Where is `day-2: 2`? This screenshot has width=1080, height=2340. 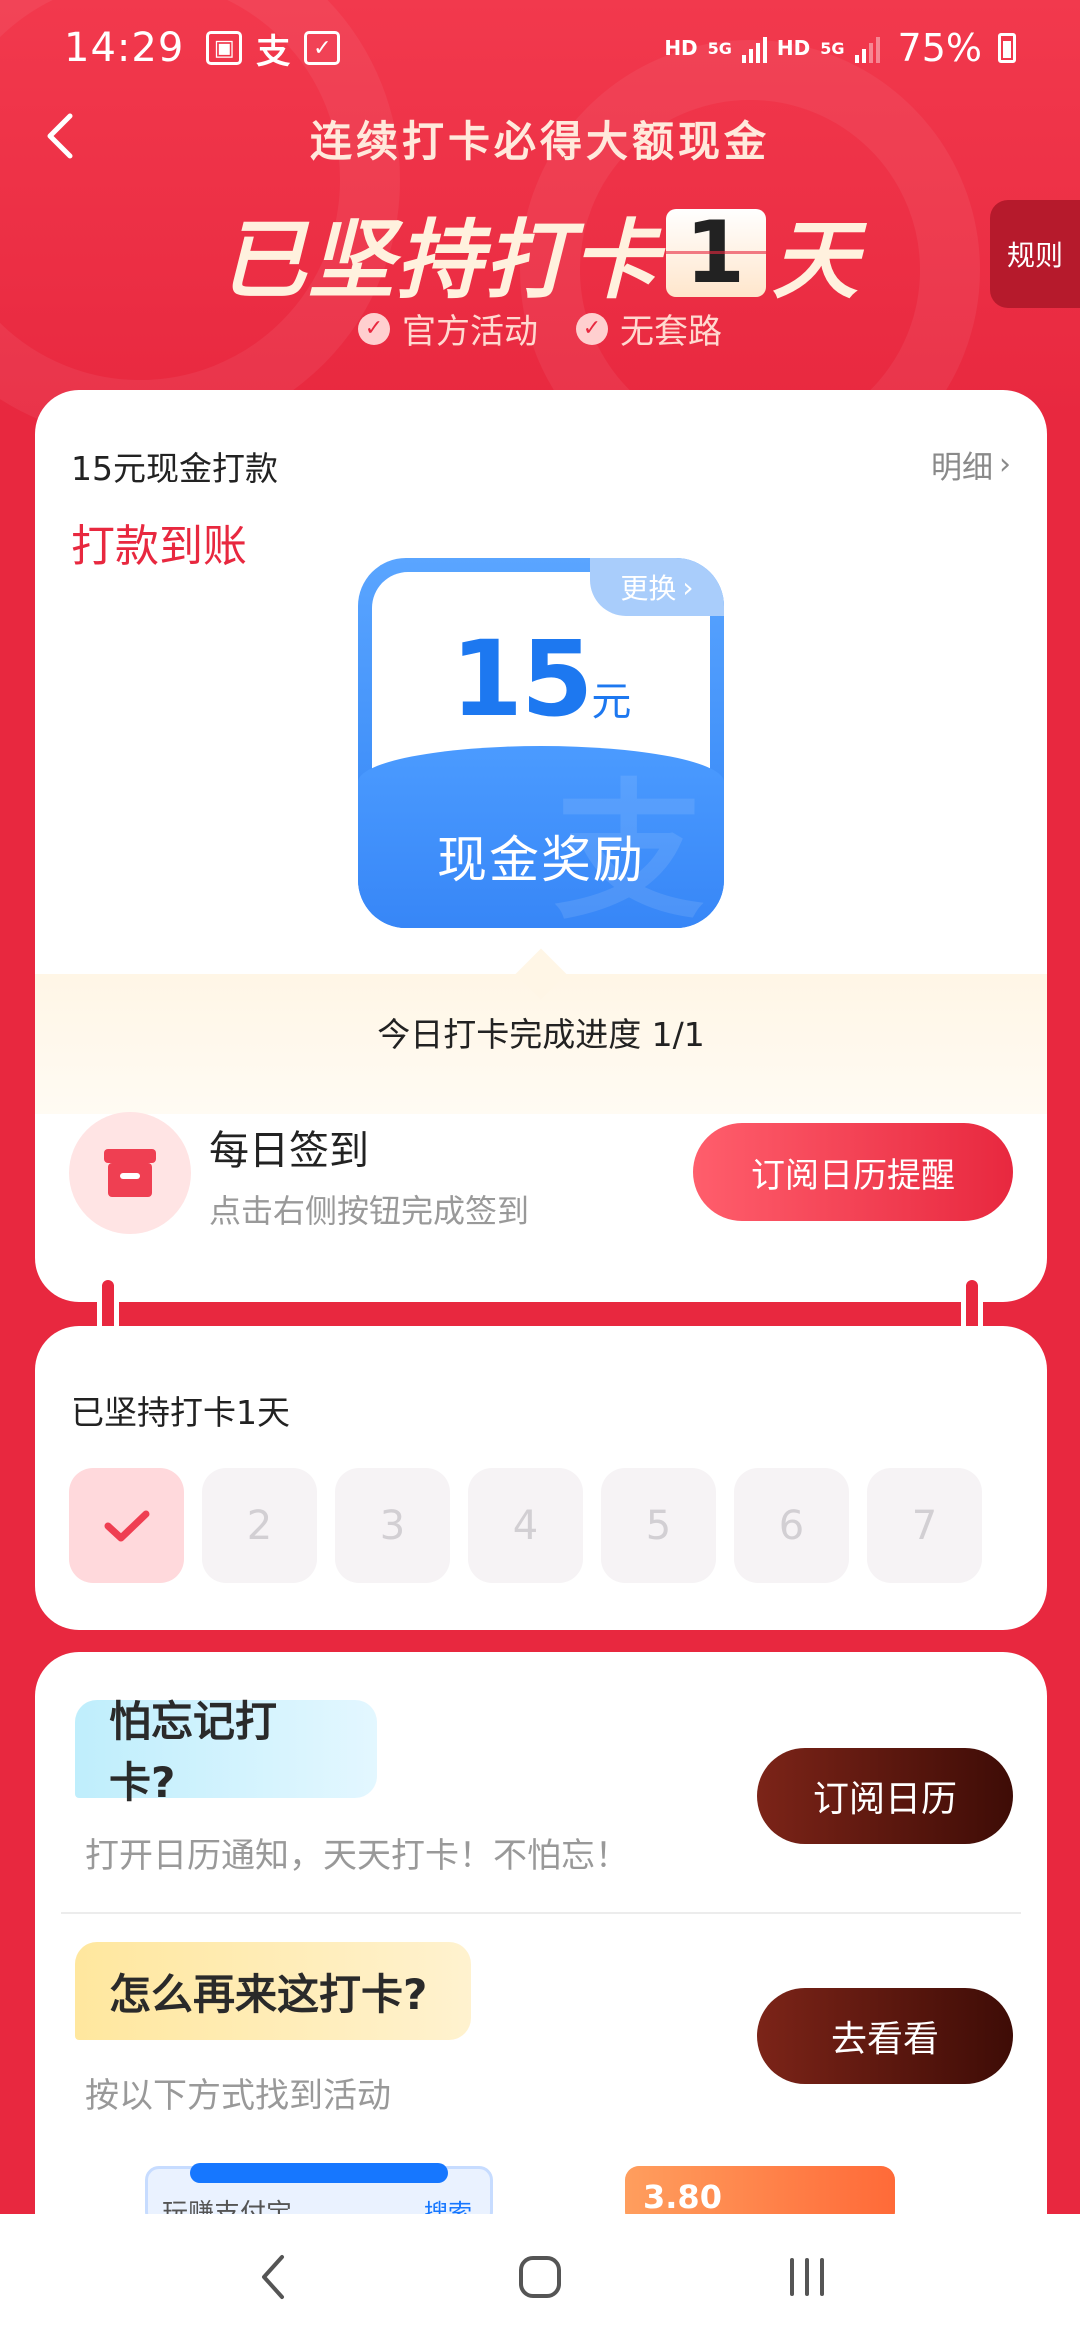
day-2: 2 is located at coordinates (259, 1525).